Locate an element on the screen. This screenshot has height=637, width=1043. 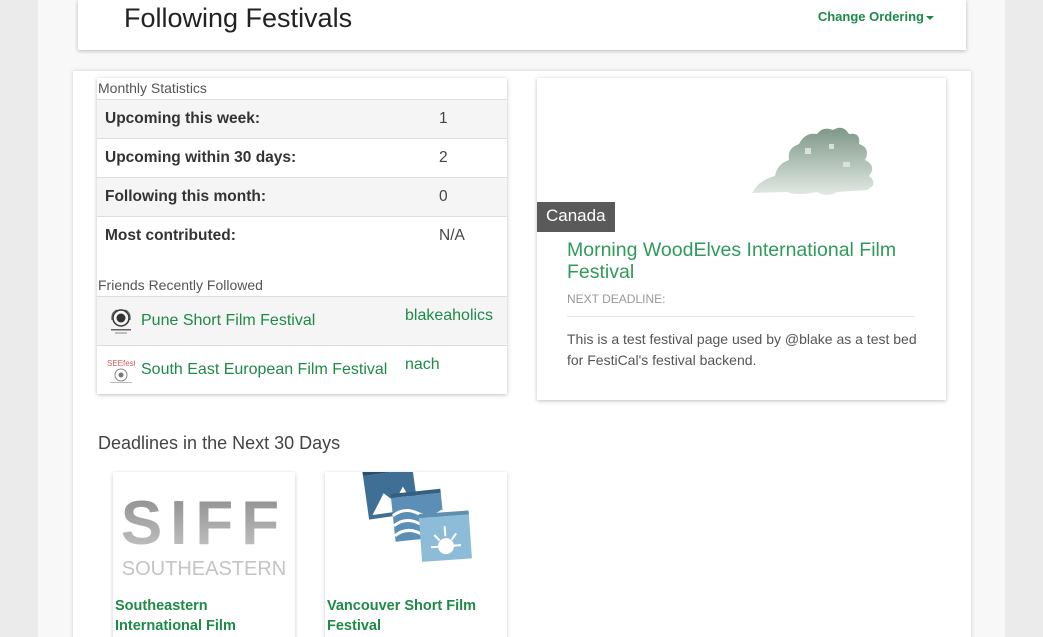
stat-label: Upcoming within 30 days: is located at coordinates (201, 157).